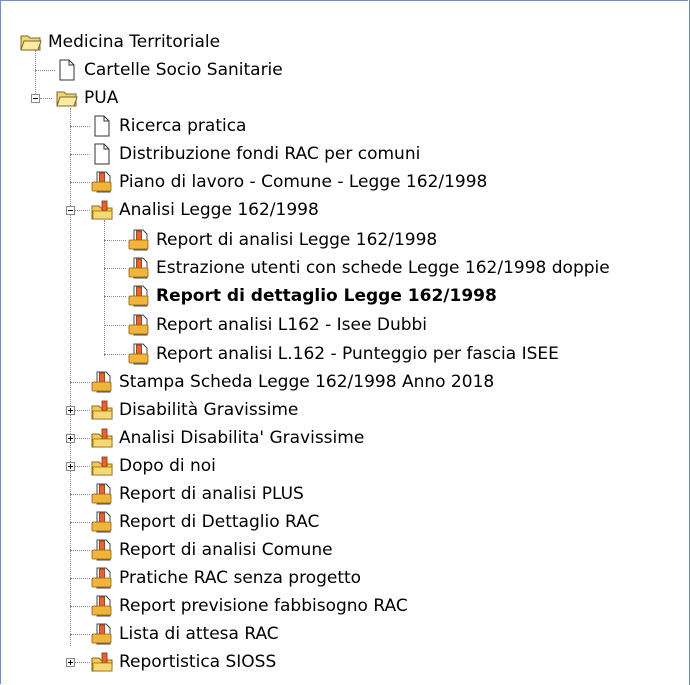 This screenshot has width=690, height=685. I want to click on tree-node-distribuzione-fondi: Distribuzione fondi RAC per comuni, so click(255, 154).